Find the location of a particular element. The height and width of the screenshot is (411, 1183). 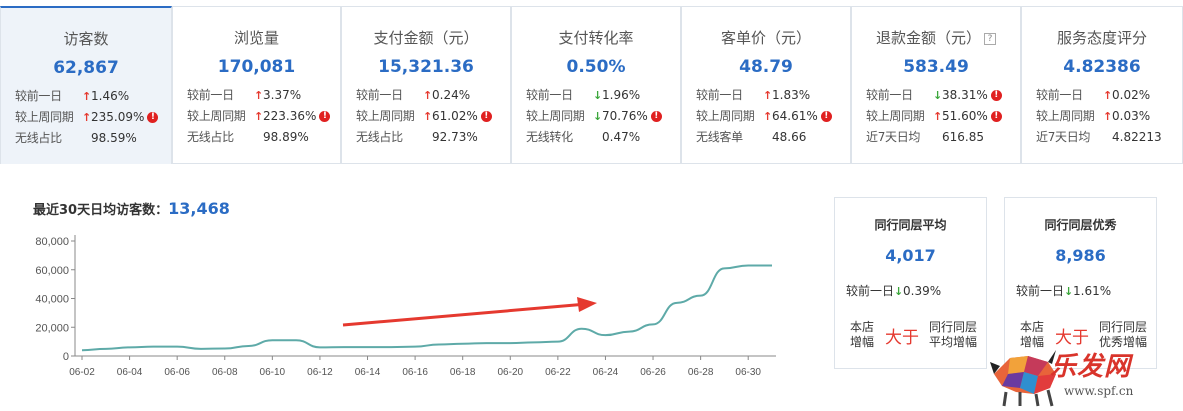

peer-comparison-row: 本店增幅 大于 同行同层平均增幅 is located at coordinates (910, 335).